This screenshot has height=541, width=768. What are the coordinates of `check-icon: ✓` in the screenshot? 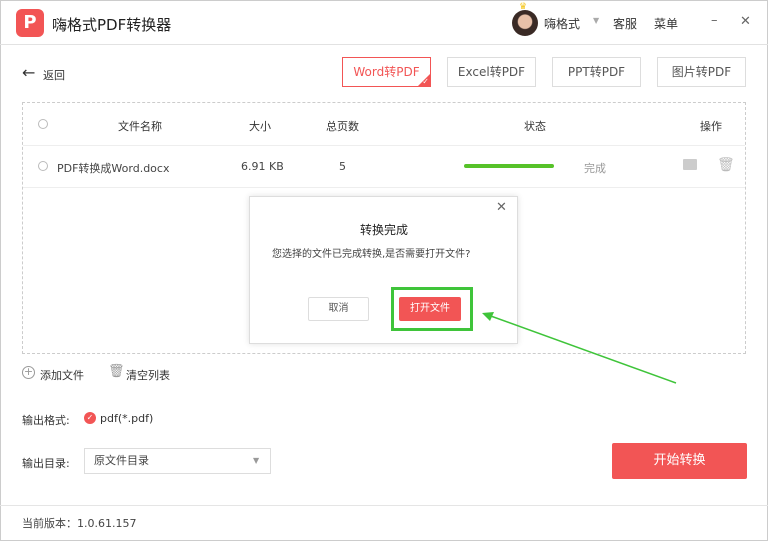 It's located at (90, 418).